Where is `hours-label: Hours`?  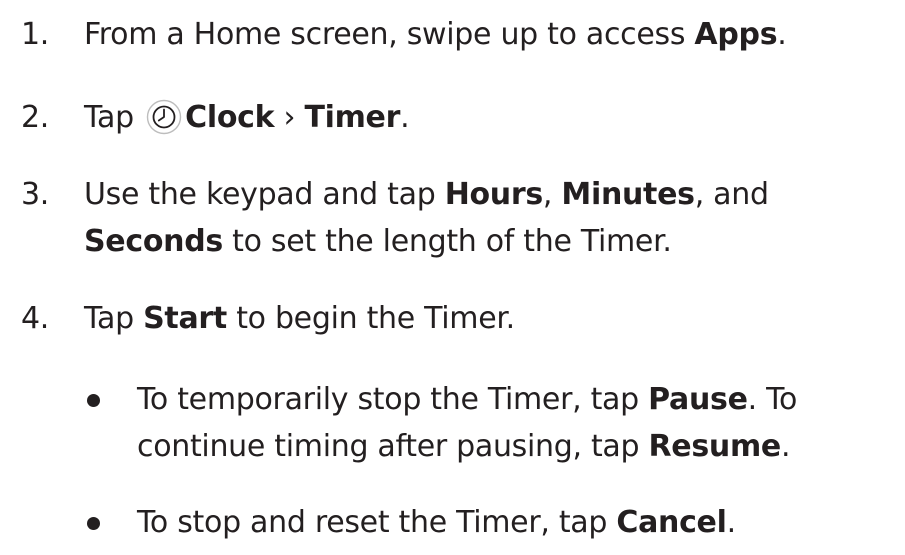
hours-label: Hours is located at coordinates (494, 194).